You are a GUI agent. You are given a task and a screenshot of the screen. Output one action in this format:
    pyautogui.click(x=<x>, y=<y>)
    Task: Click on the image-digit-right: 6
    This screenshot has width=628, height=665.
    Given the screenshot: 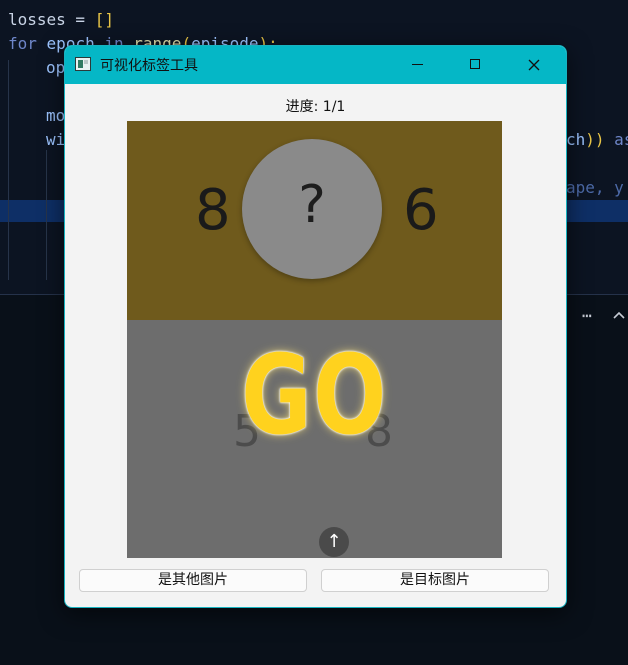 What is the action you would take?
    pyautogui.click(x=421, y=210)
    